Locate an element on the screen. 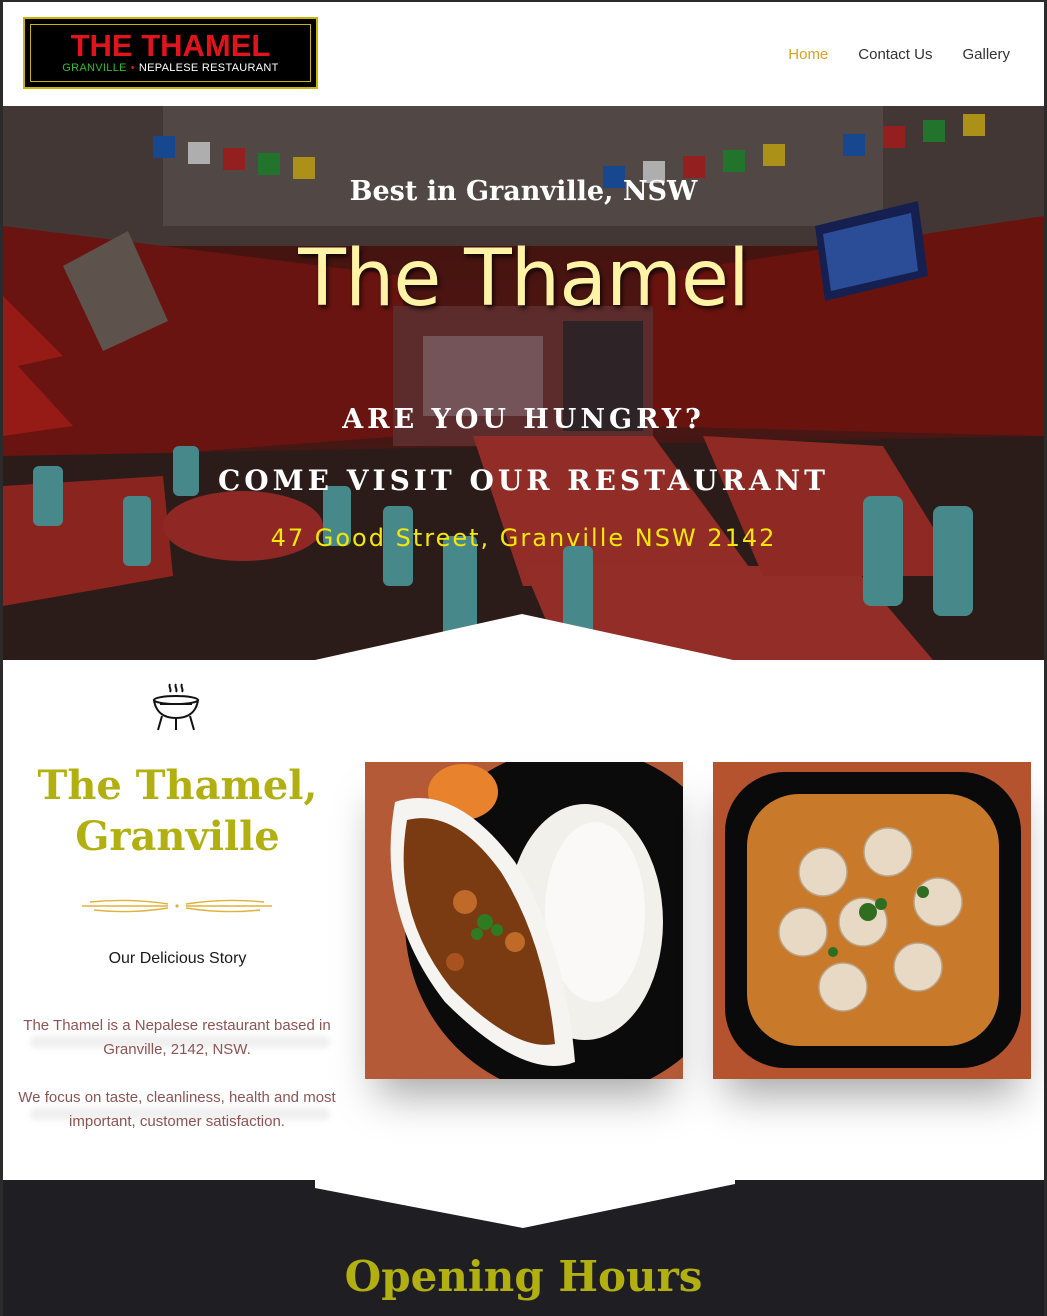  food-image-momo-soup is located at coordinates (872, 920).